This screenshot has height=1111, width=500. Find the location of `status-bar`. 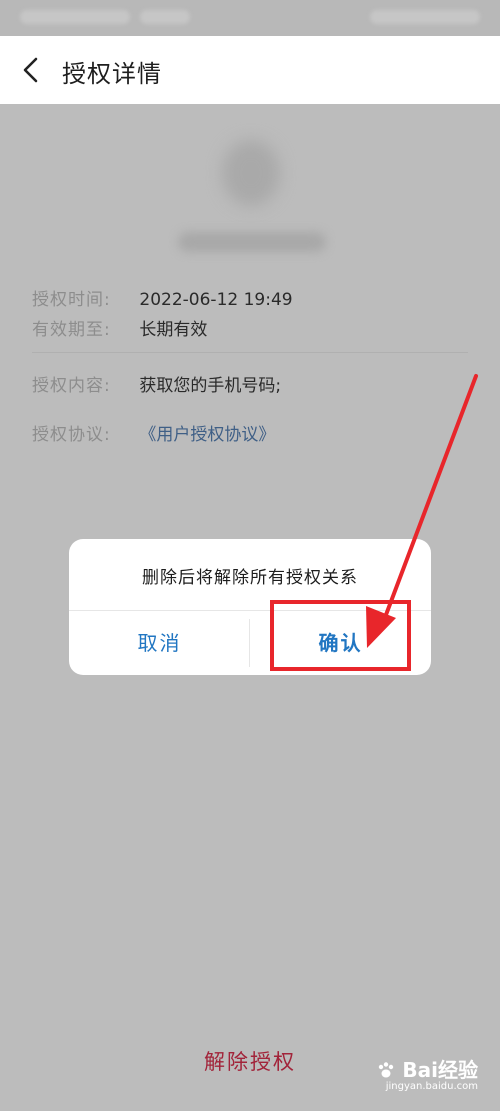

status-bar is located at coordinates (250, 18).